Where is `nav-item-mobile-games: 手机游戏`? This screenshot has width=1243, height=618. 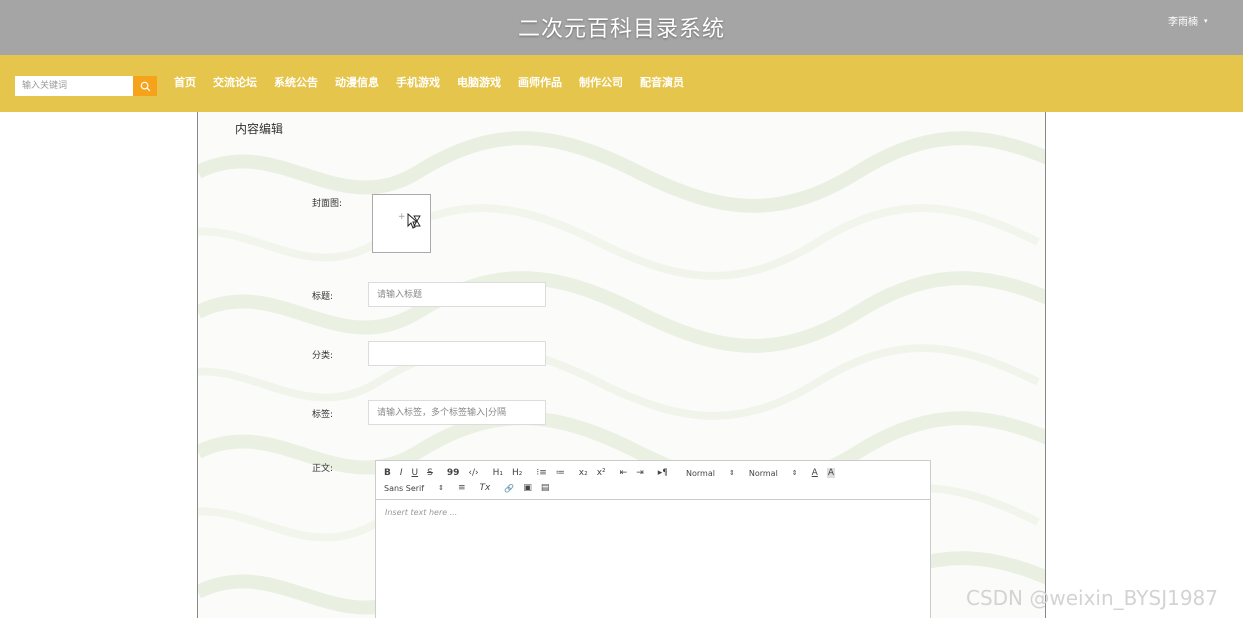 nav-item-mobile-games: 手机游戏 is located at coordinates (418, 83).